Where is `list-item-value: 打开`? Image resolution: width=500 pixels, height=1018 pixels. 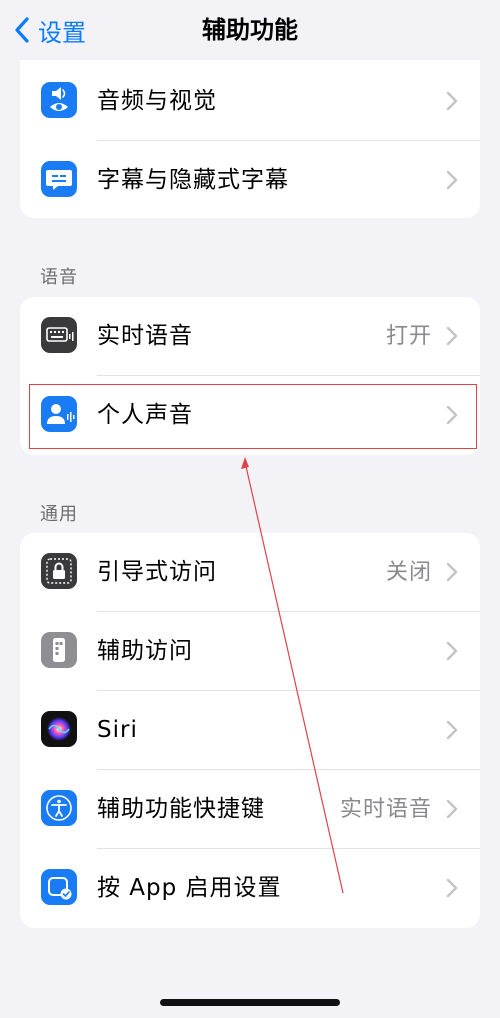
list-item-value: 打开 is located at coordinates (408, 336).